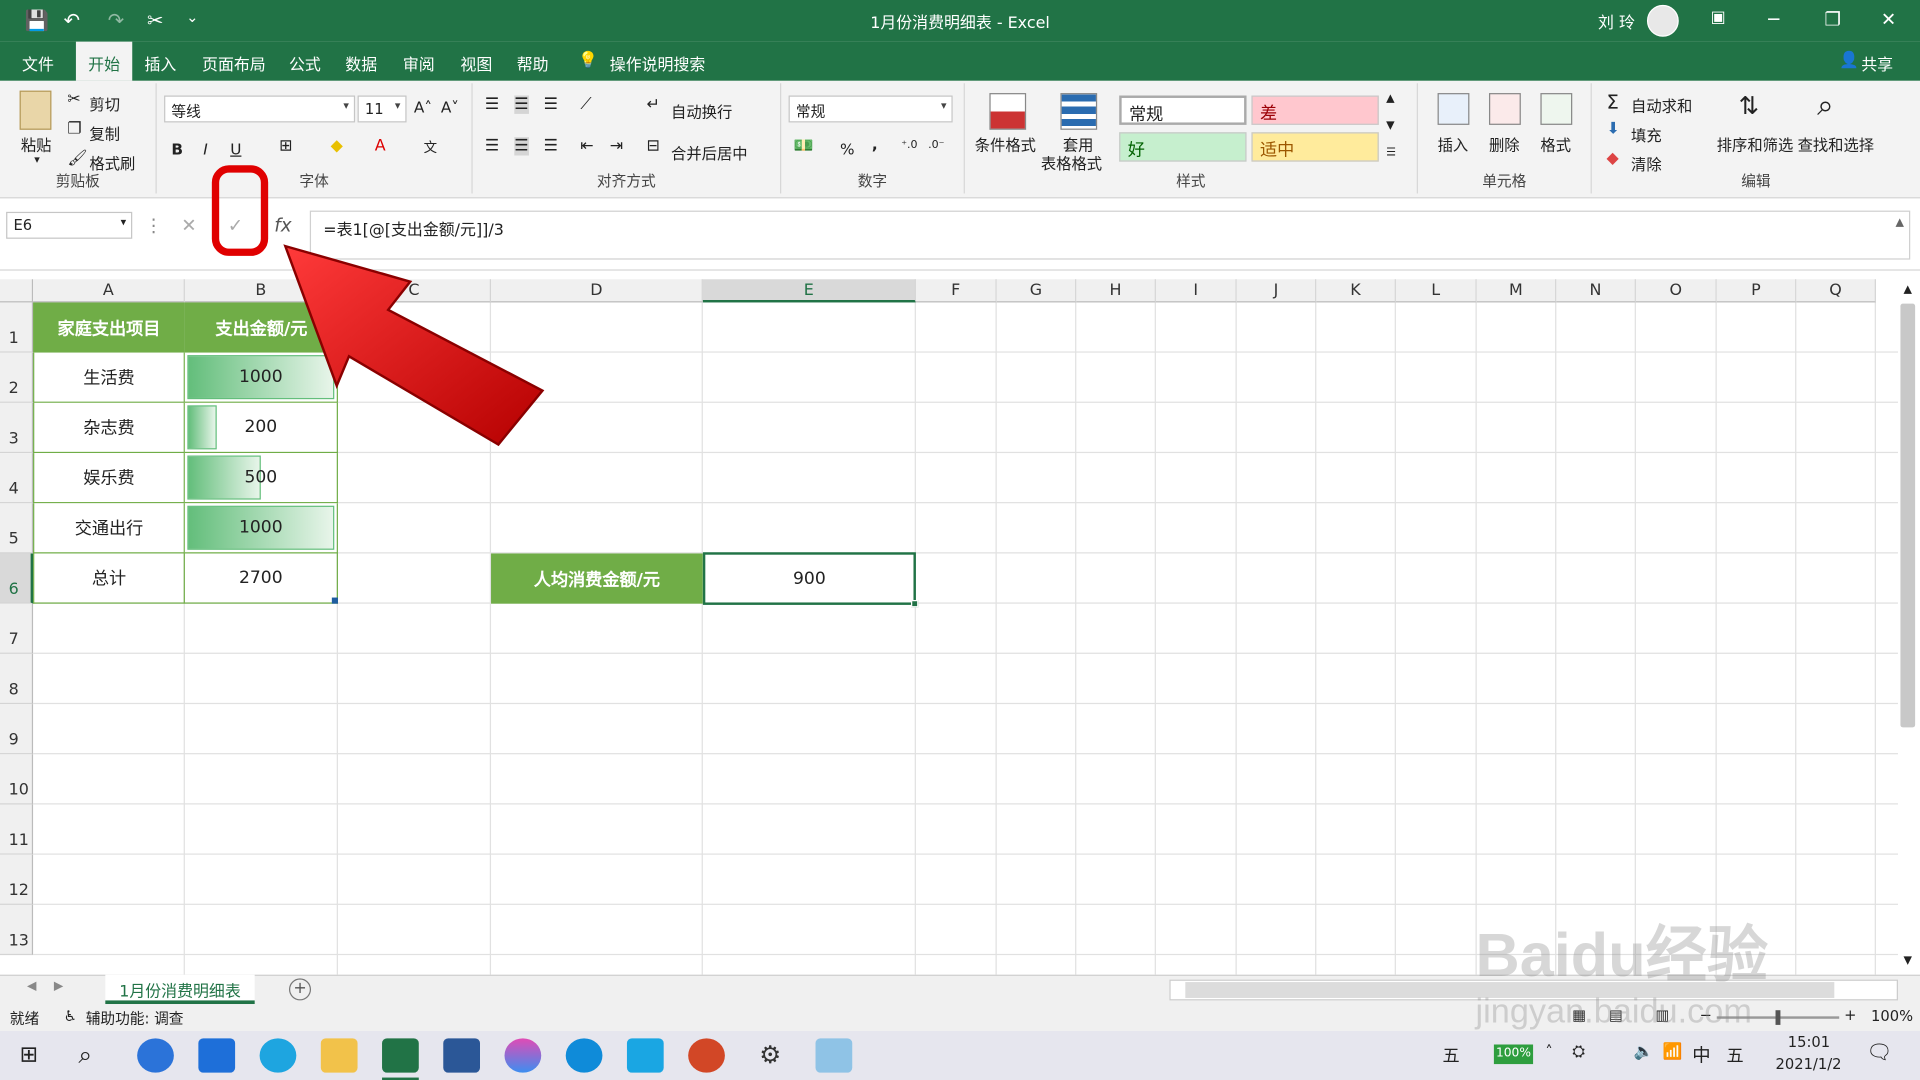  Describe the element at coordinates (653, 105) in the screenshot. I see `wrap-text-icon: ↵` at that location.